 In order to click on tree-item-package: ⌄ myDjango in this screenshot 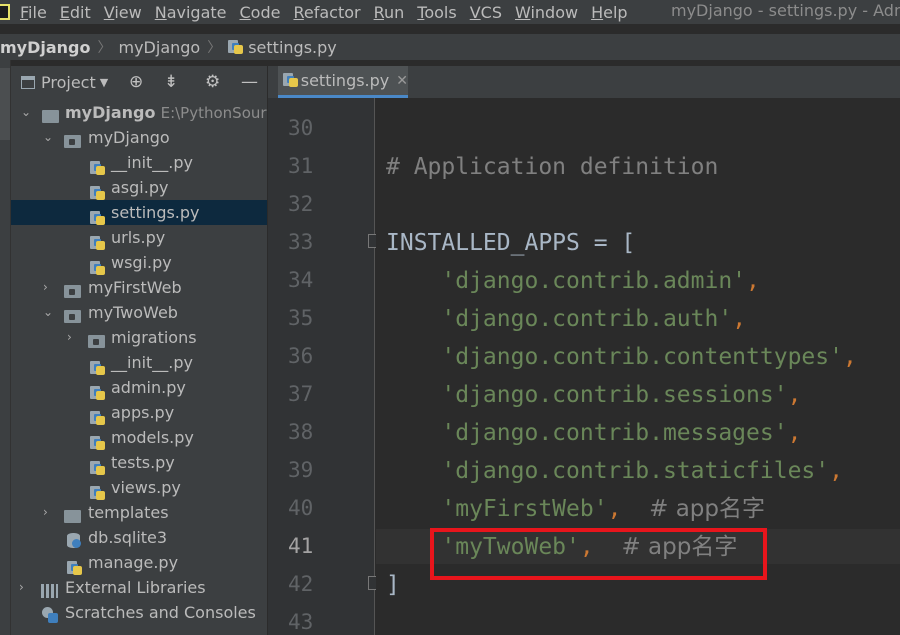, I will do `click(139, 137)`.